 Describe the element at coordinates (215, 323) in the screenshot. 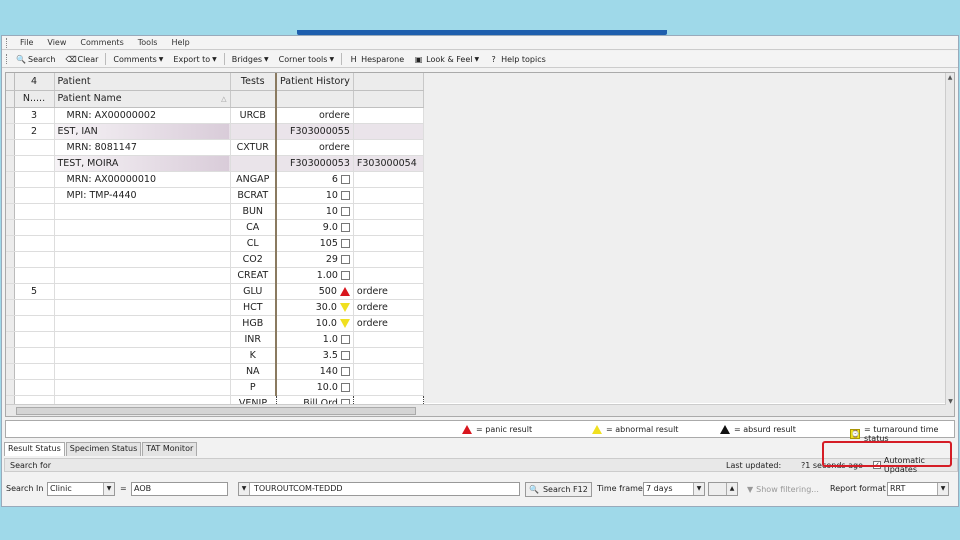

I see `table-row: HGB 10.0 ordere` at that location.